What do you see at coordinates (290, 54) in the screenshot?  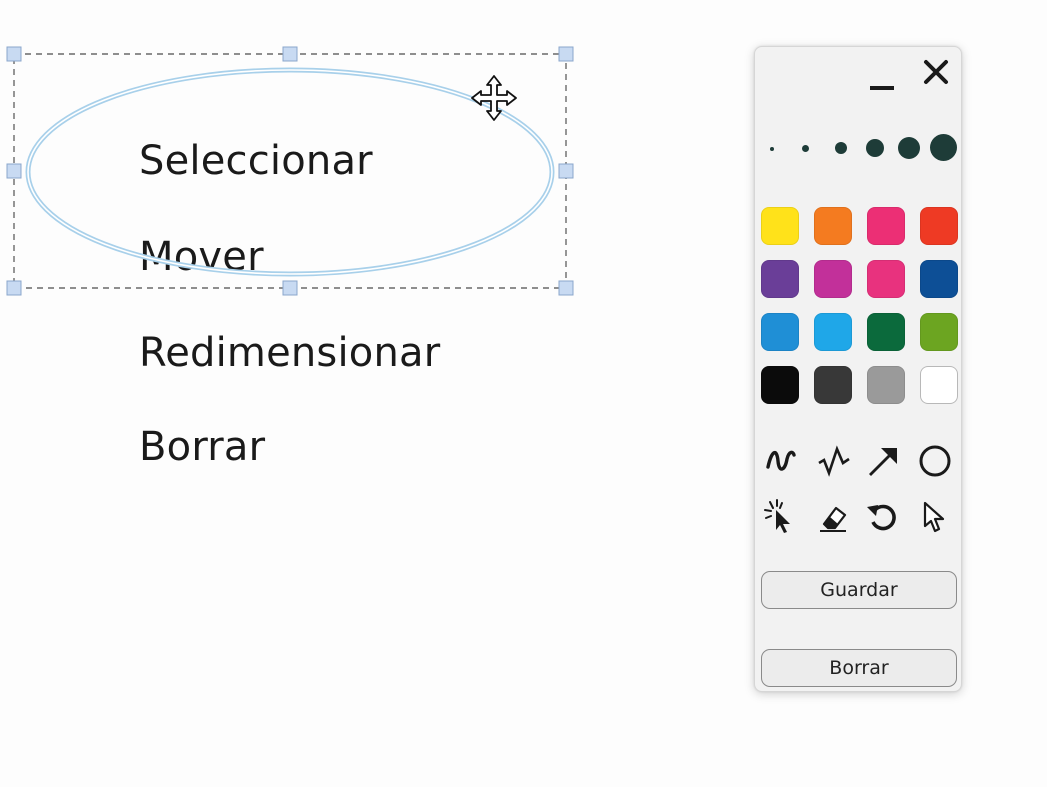 I see `resize-handle-top` at bounding box center [290, 54].